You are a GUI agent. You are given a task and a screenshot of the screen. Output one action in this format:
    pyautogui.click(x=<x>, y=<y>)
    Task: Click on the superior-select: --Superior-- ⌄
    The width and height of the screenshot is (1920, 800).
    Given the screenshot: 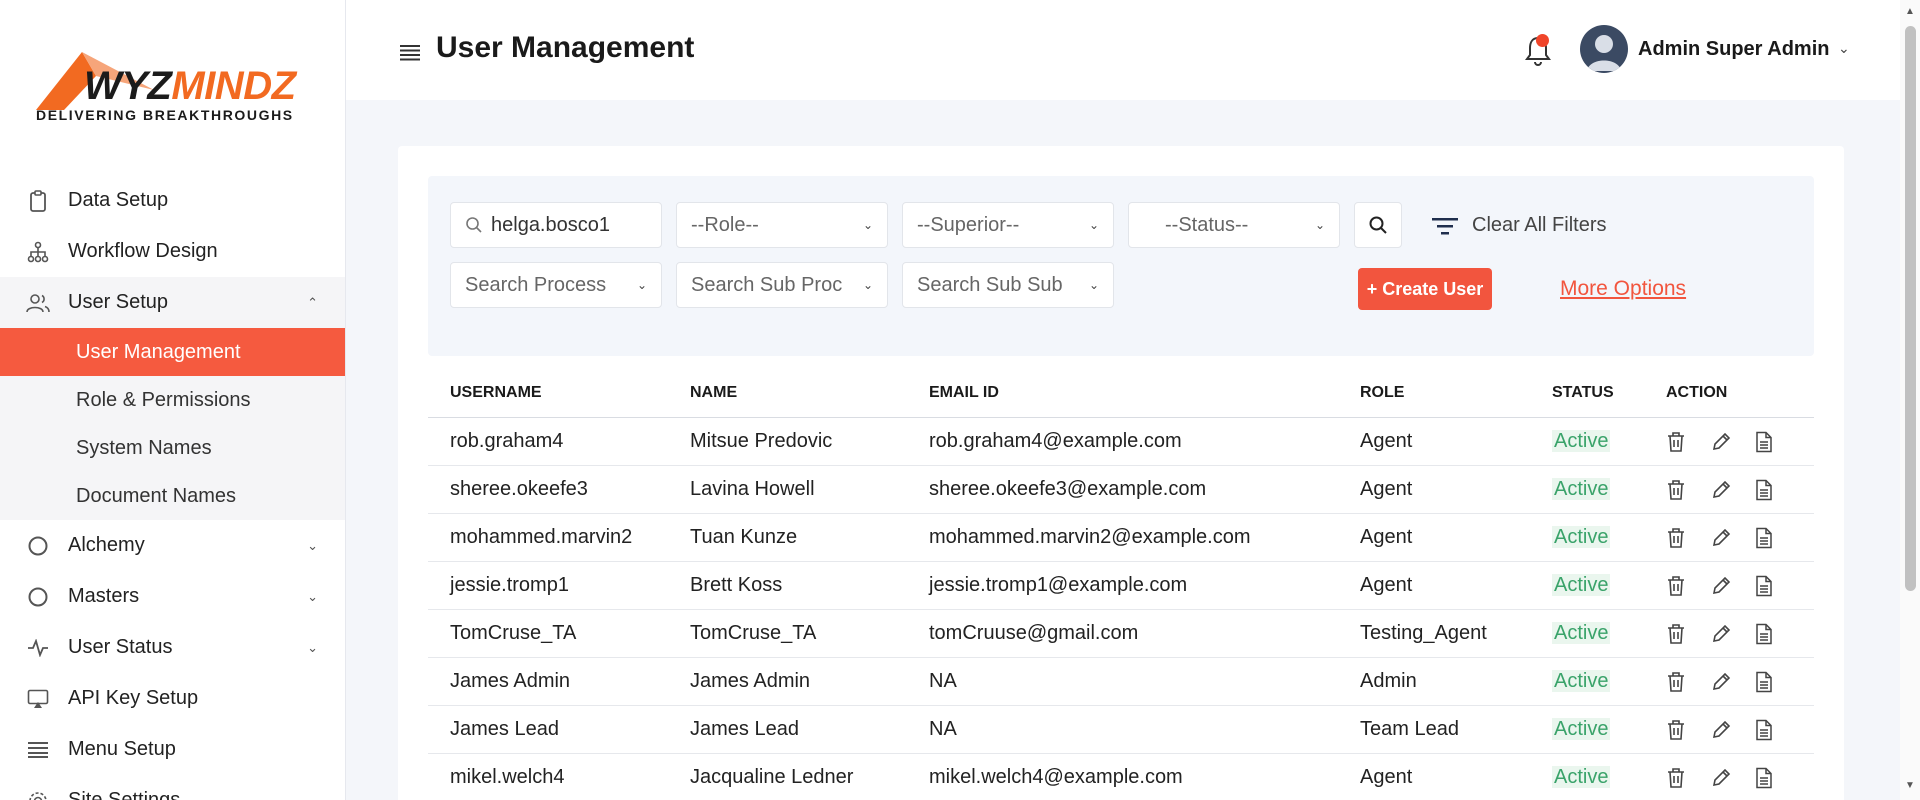 What is the action you would take?
    pyautogui.click(x=1008, y=225)
    